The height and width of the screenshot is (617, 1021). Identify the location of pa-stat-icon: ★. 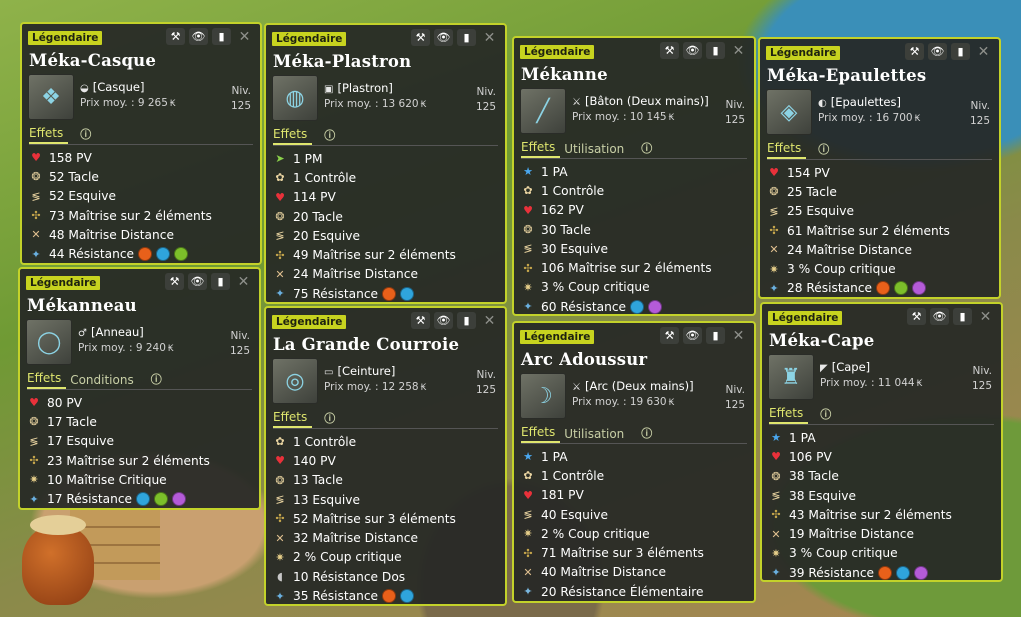
(528, 172).